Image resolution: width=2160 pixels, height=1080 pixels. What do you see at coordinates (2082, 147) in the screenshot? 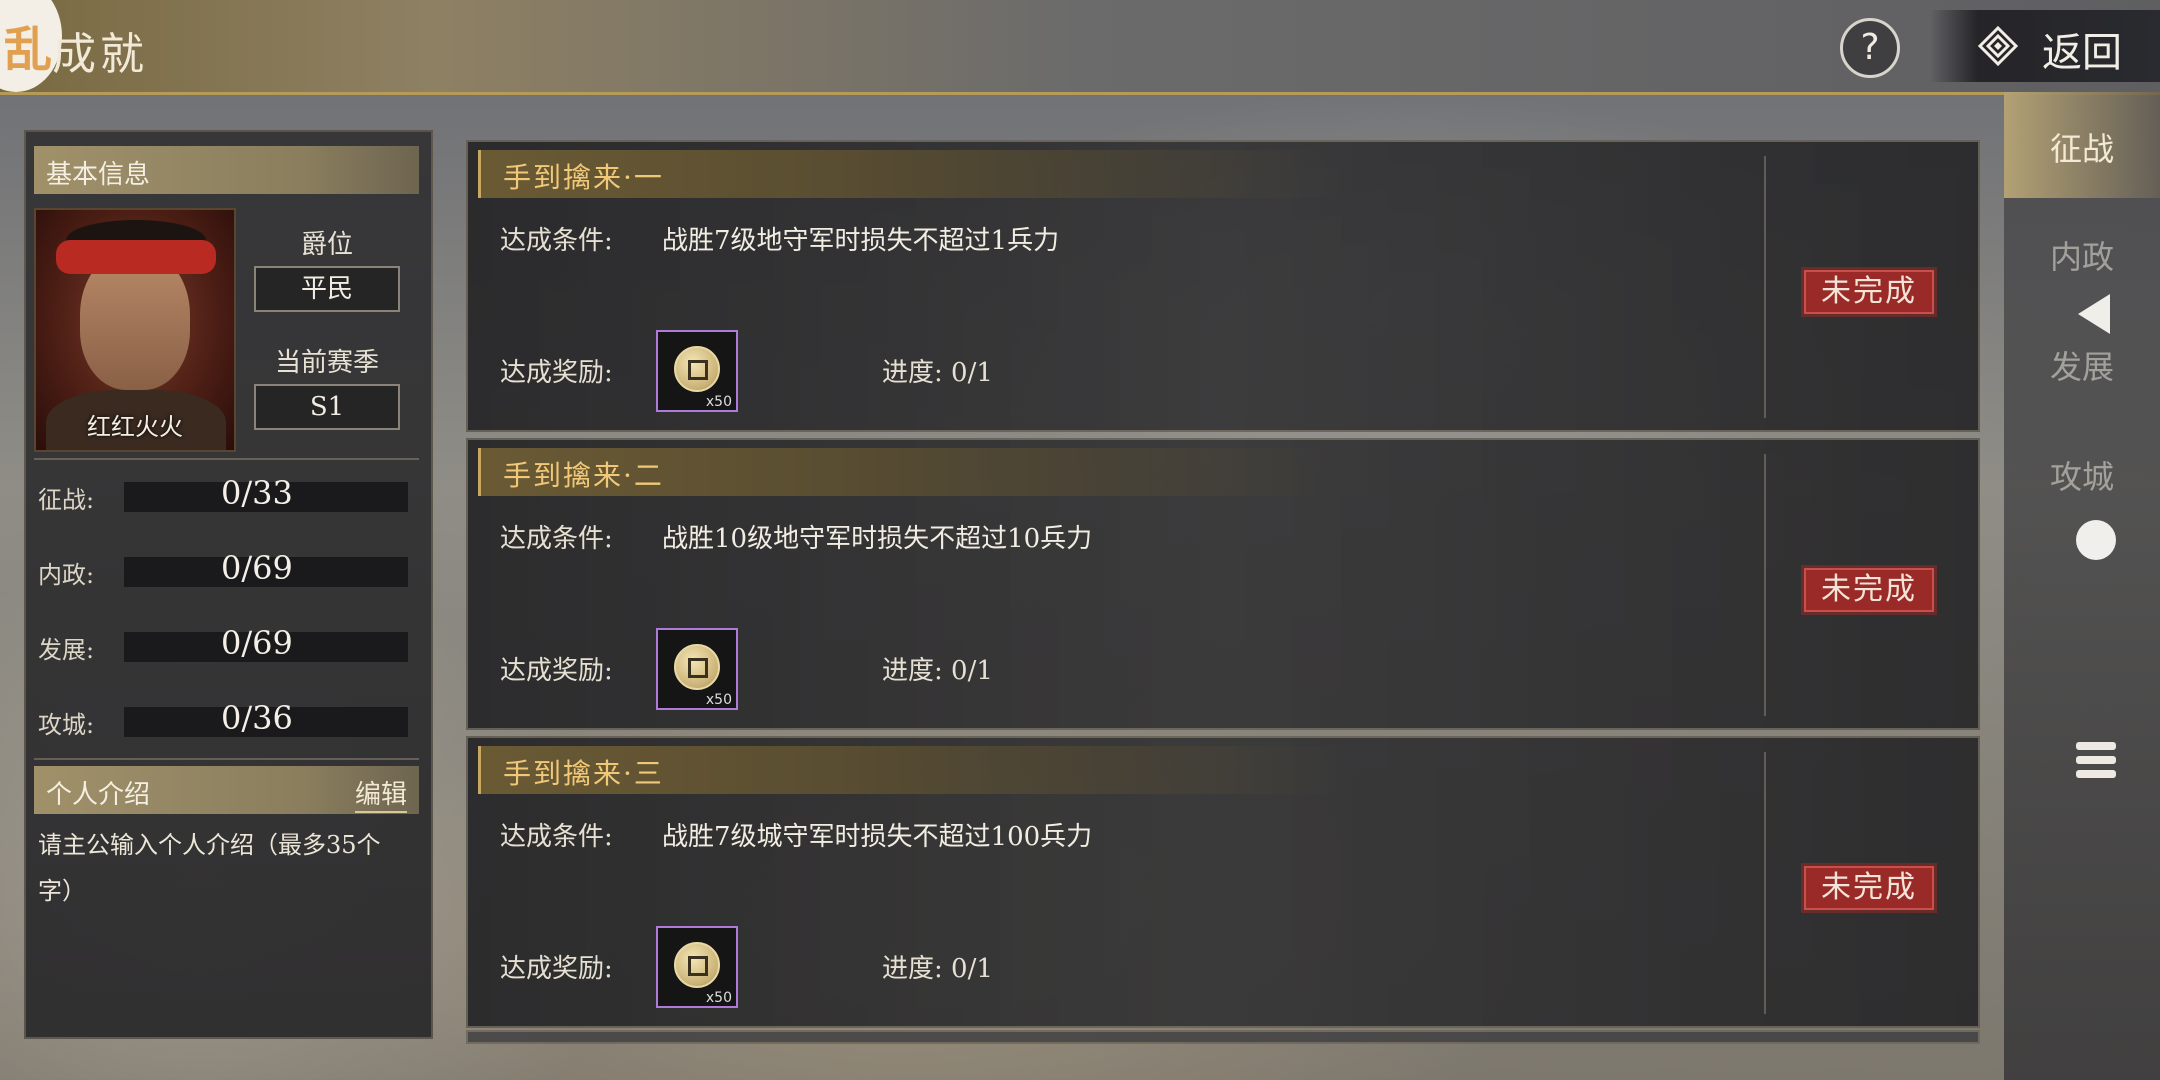
I see `tab-campaign: 征战` at bounding box center [2082, 147].